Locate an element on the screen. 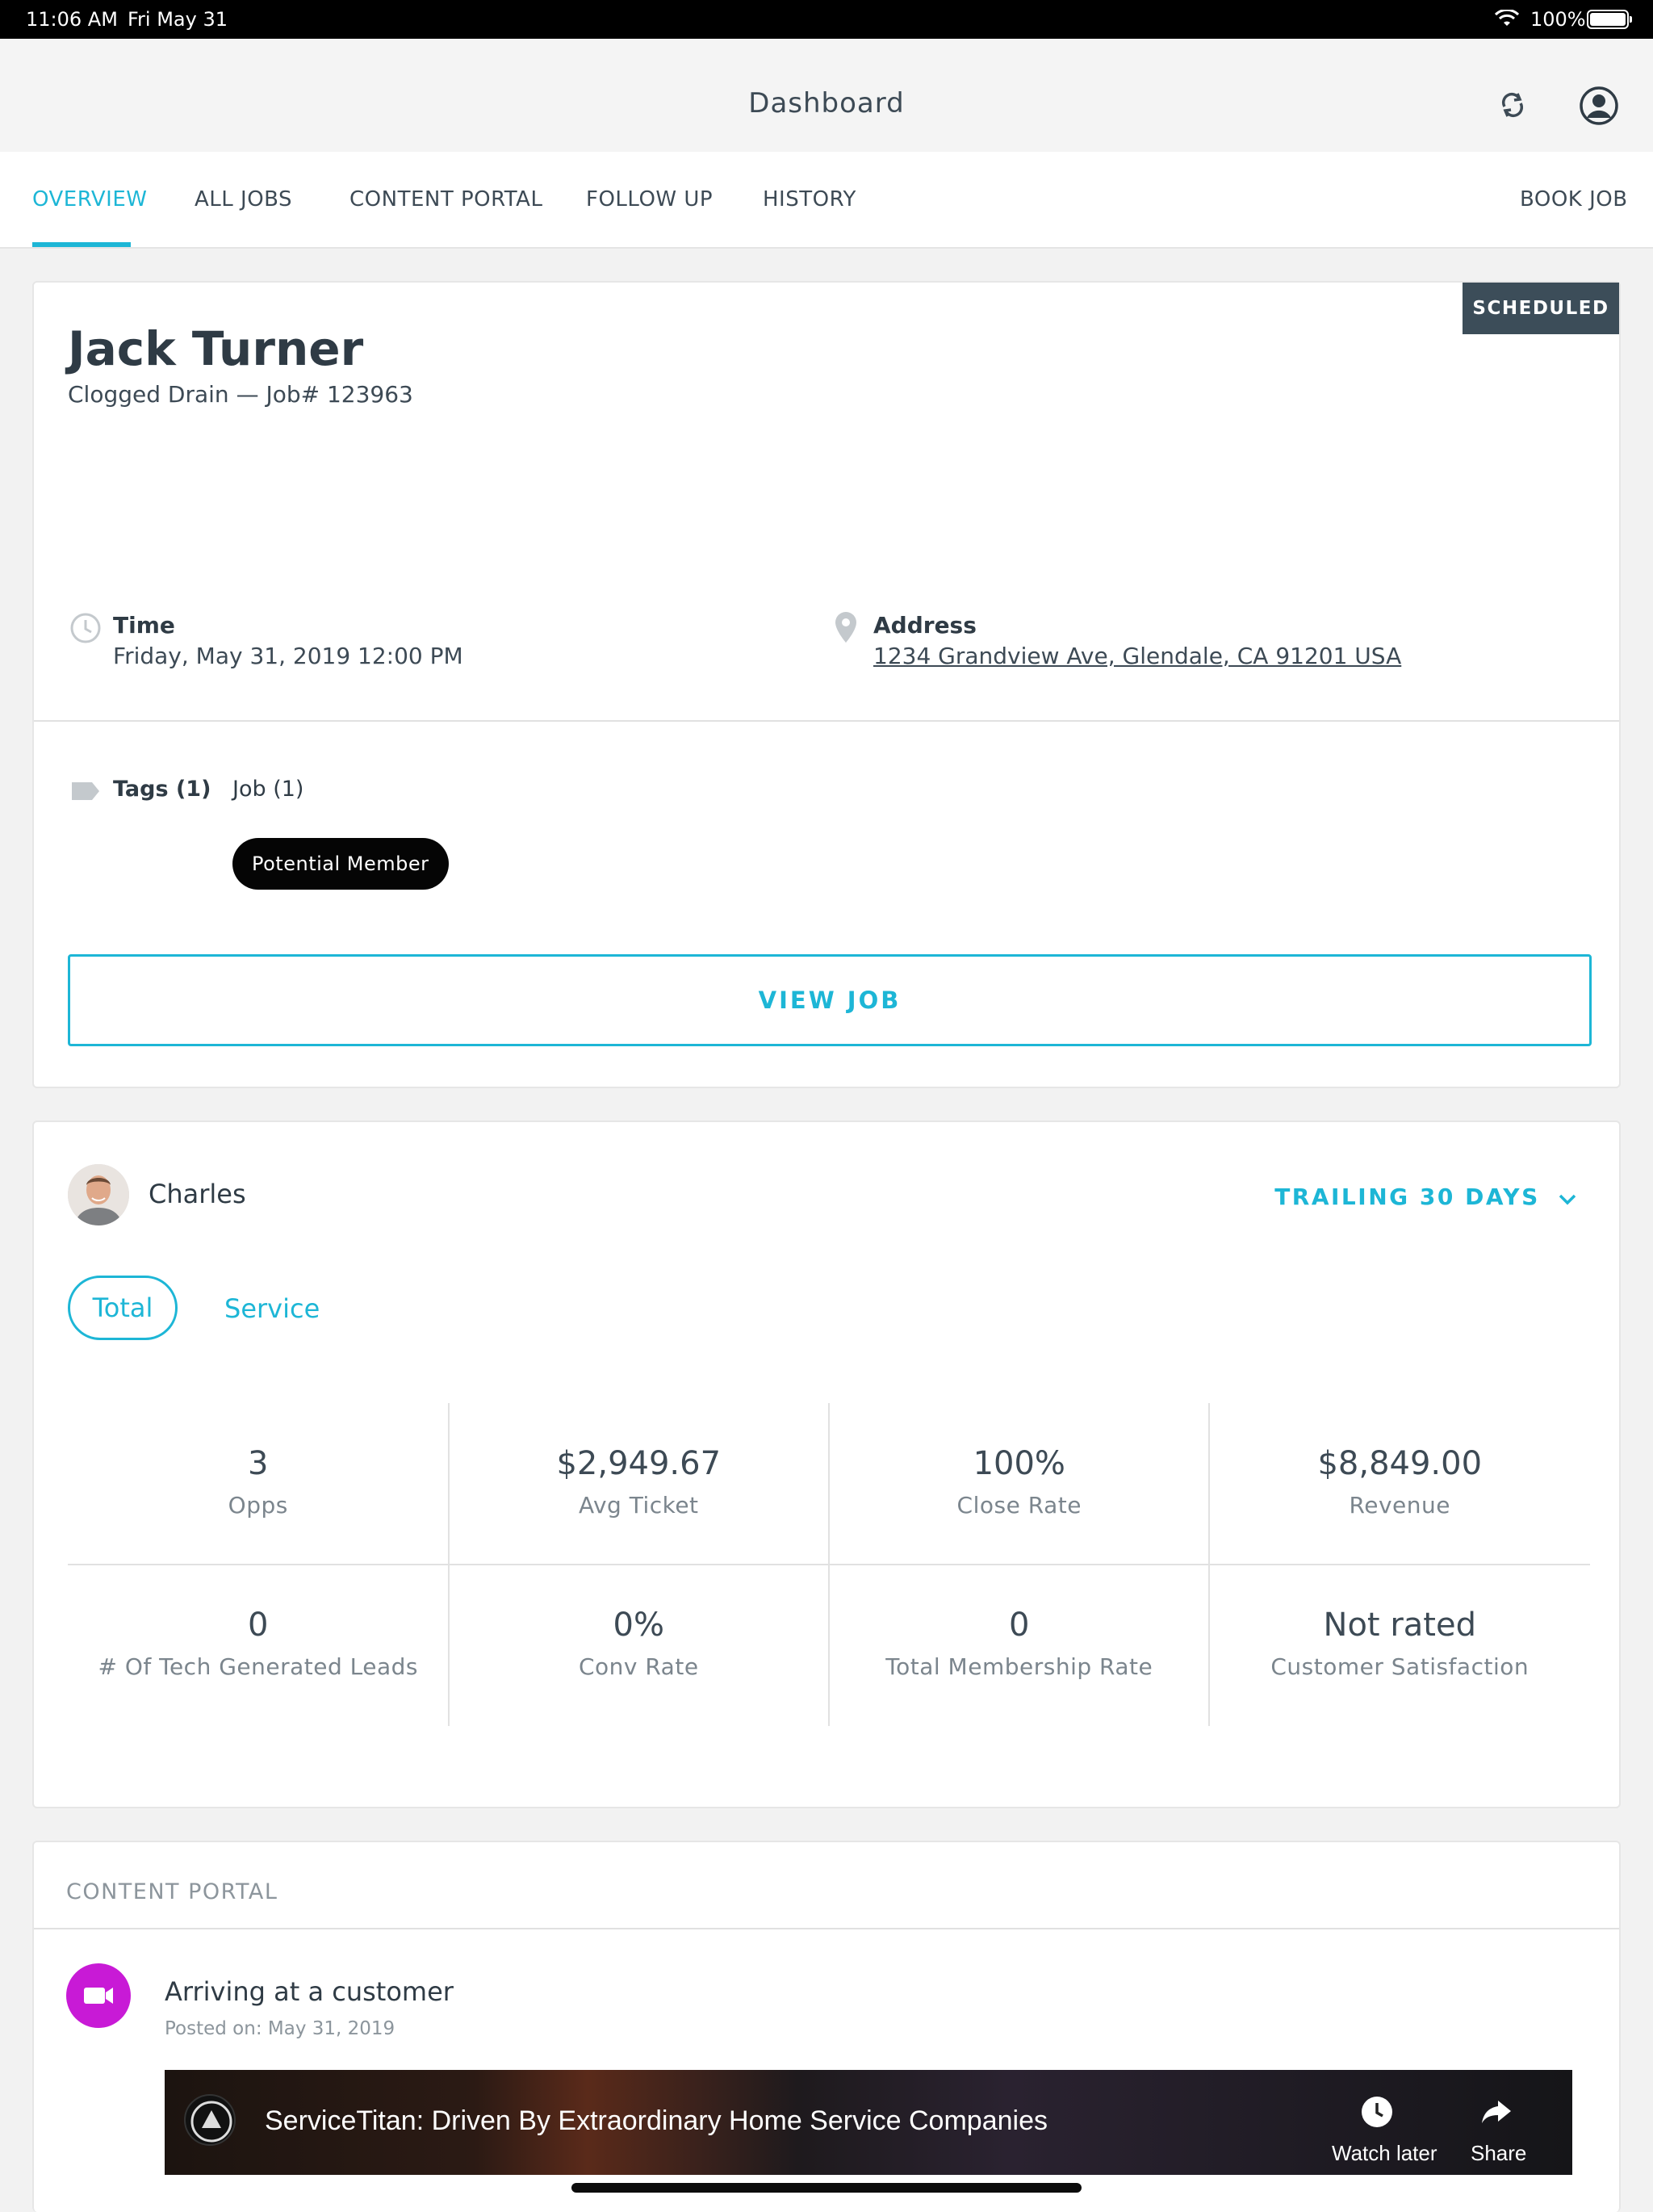  metric-label: Opps is located at coordinates (258, 1505).